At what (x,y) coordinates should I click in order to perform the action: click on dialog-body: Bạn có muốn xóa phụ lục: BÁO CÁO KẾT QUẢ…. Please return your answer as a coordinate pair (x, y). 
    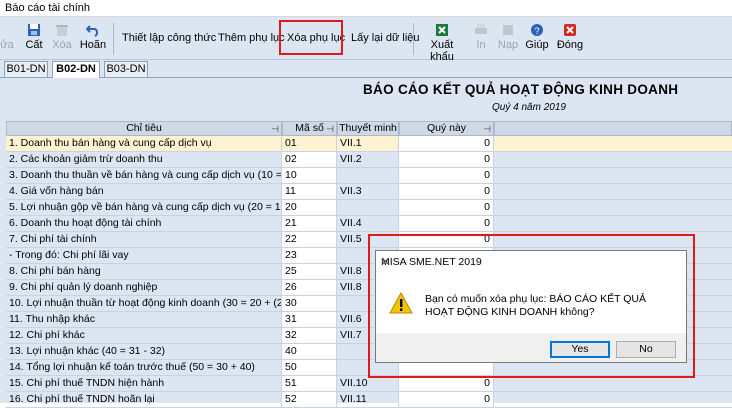
    Looking at the image, I should click on (531, 298).